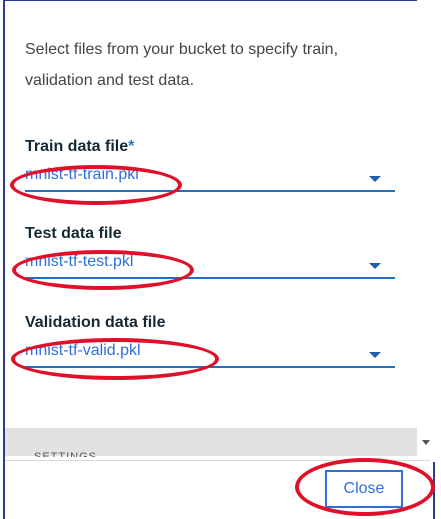  I want to click on settings-section-label: SETTINGS, so click(65, 454).